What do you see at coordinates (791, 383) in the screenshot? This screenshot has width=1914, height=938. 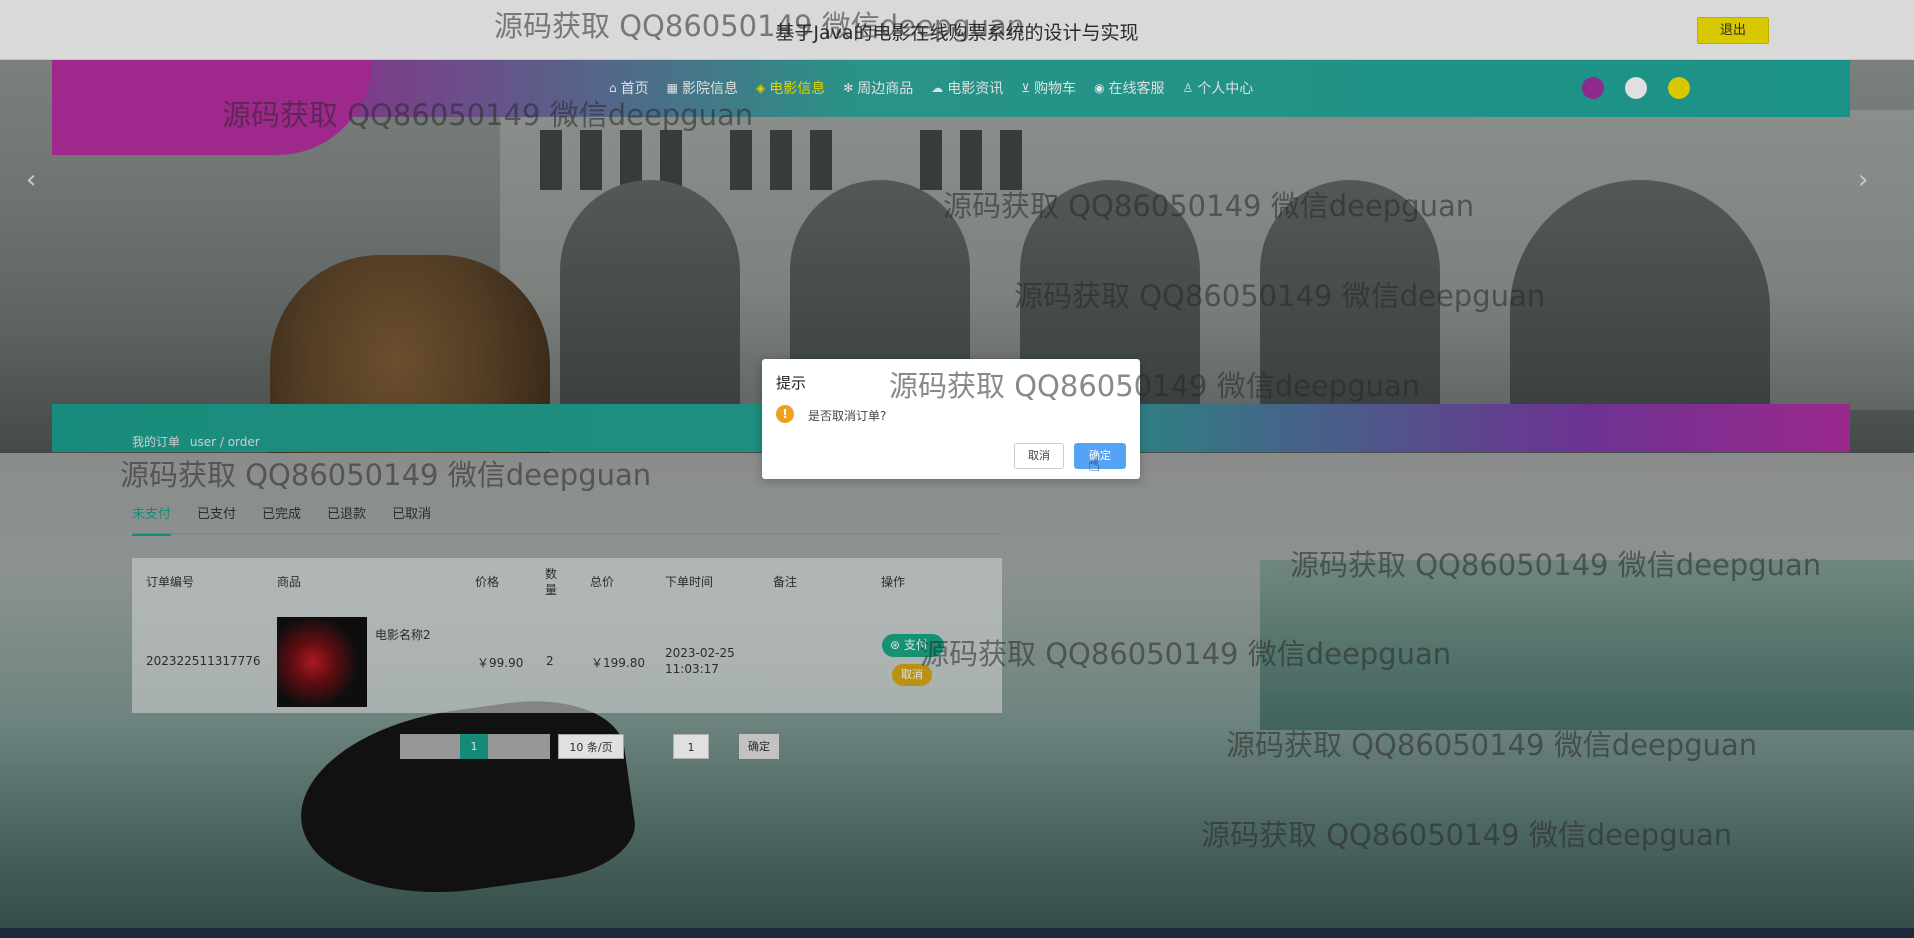 I see `dialog-title: 提示` at bounding box center [791, 383].